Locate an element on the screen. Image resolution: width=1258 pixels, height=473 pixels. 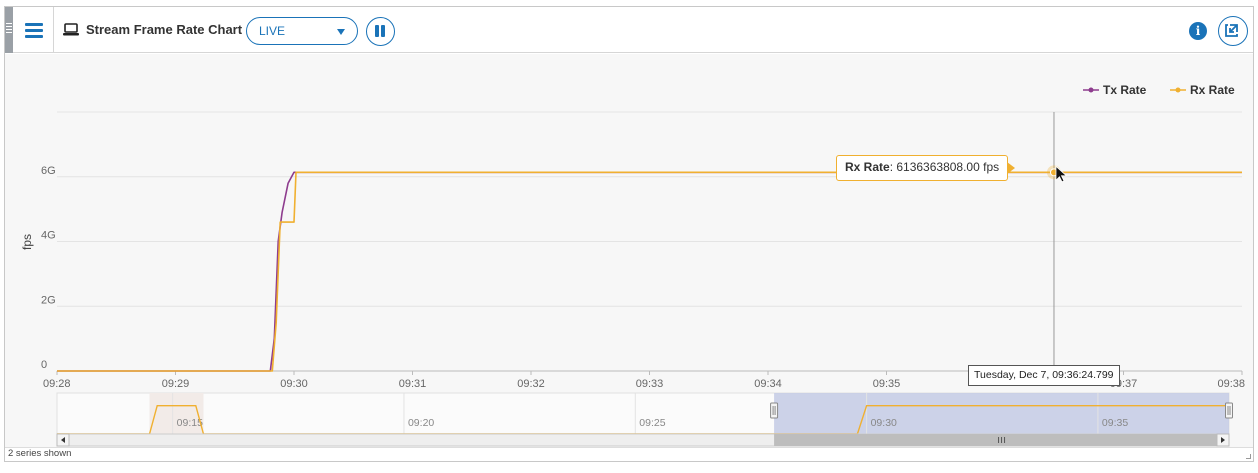
y-tick-label: 6G is located at coordinates (48, 171).